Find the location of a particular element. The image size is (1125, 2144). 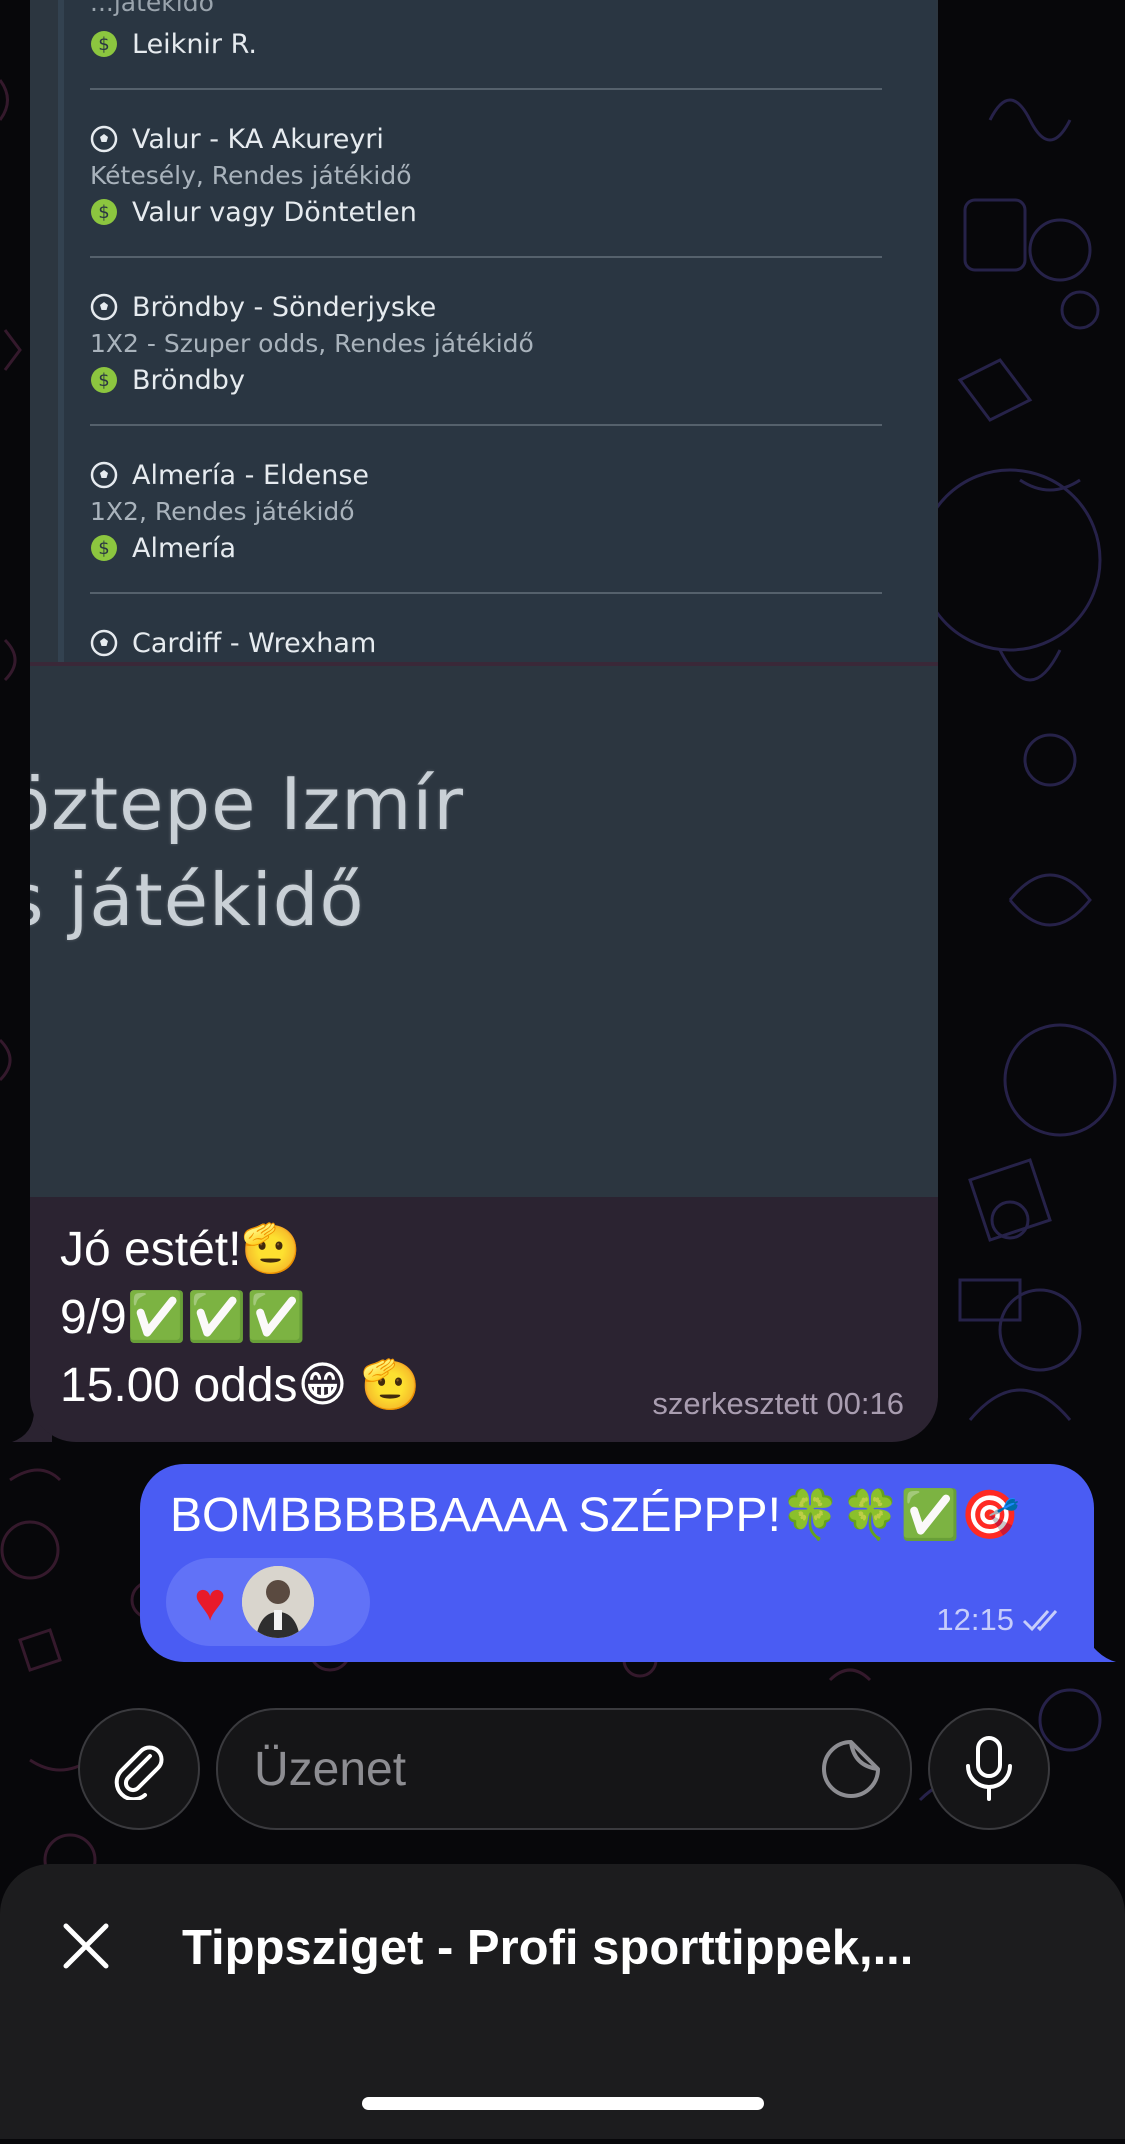

zoomed-text-line: öztepe Izmír is located at coordinates (247, 804).